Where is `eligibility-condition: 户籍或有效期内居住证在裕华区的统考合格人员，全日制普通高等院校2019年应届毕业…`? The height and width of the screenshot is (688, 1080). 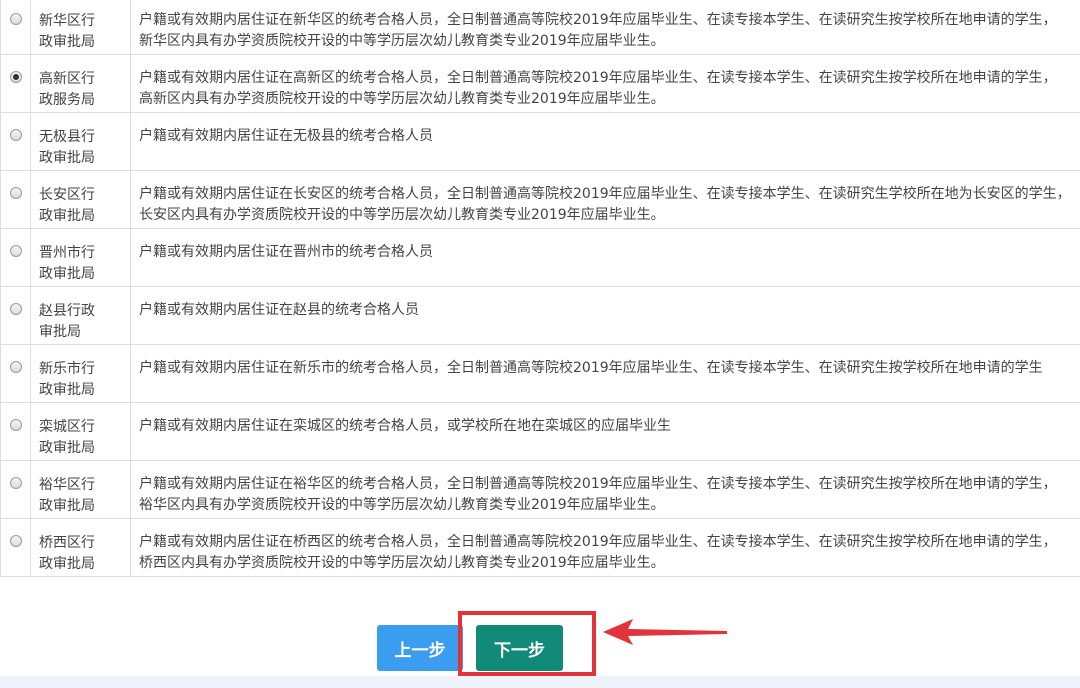 eligibility-condition: 户籍或有效期内居住证在裕华区的统考合格人员，全日制普通高等院校2019年应届毕业… is located at coordinates (605, 489).